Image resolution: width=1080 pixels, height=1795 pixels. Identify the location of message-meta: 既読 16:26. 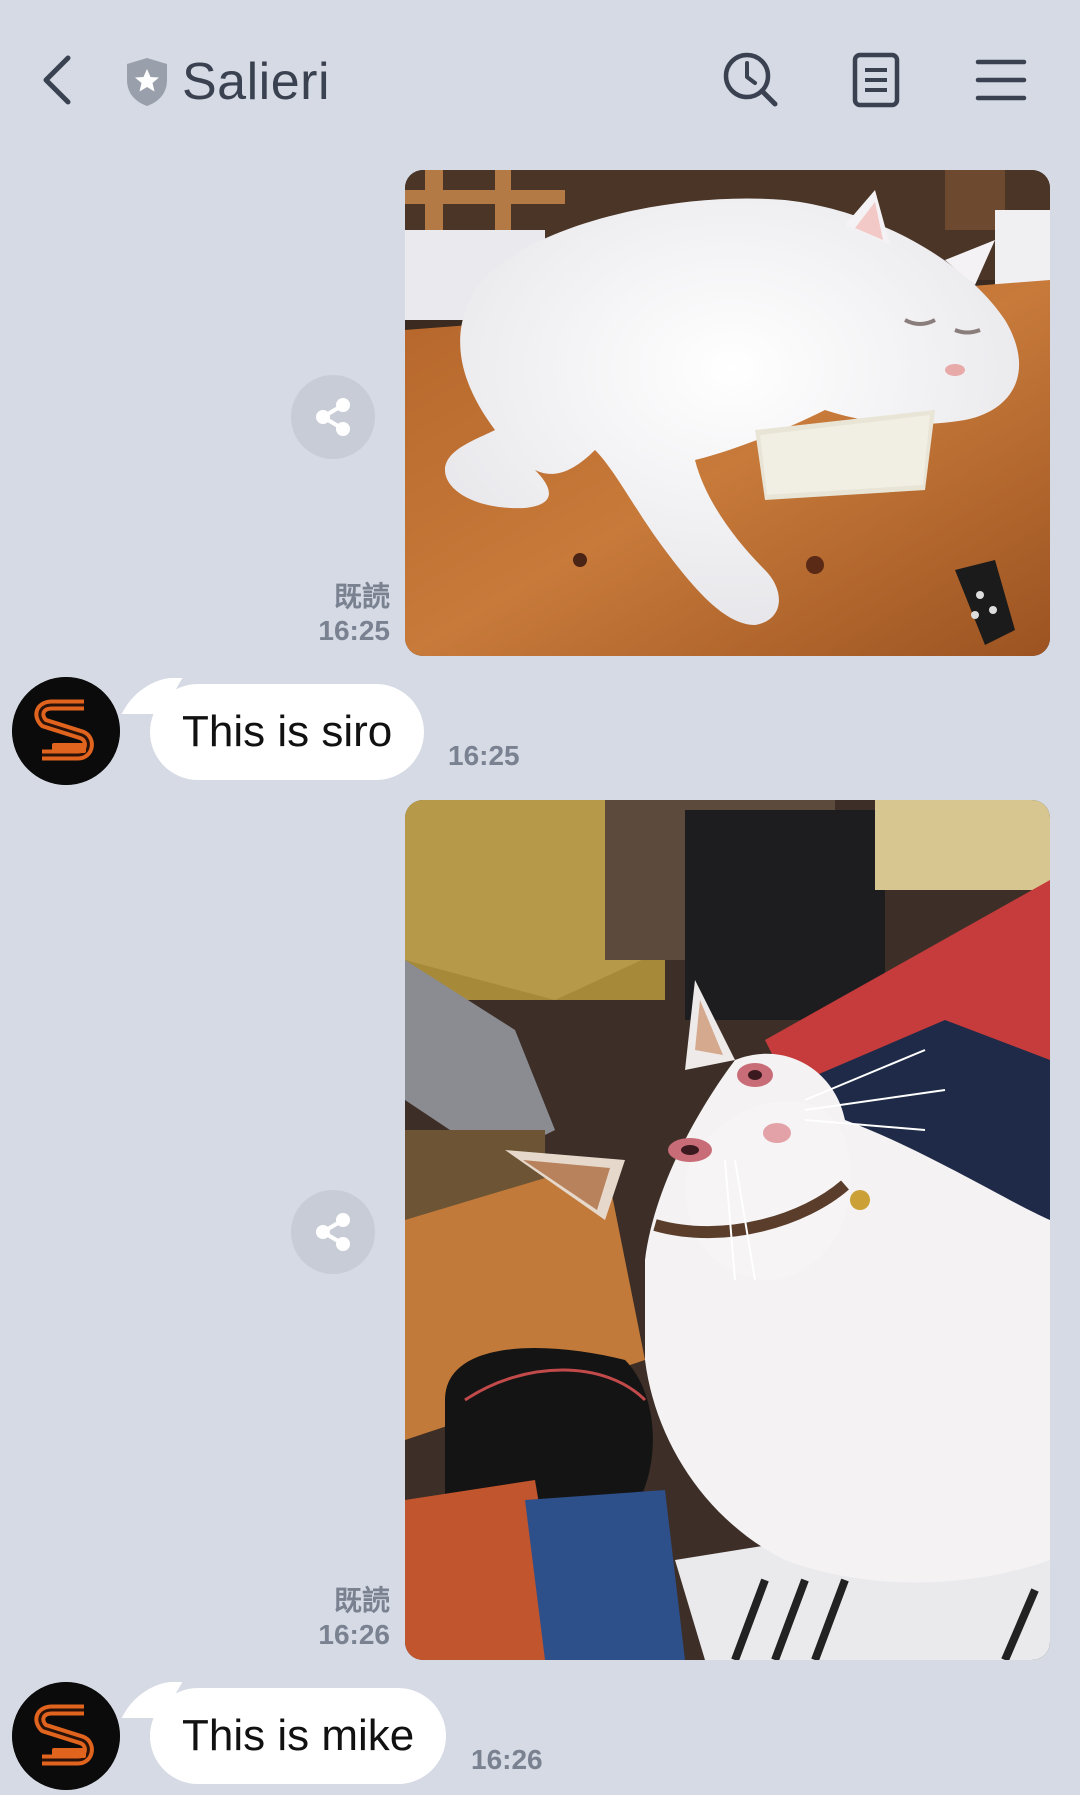
(354, 1618).